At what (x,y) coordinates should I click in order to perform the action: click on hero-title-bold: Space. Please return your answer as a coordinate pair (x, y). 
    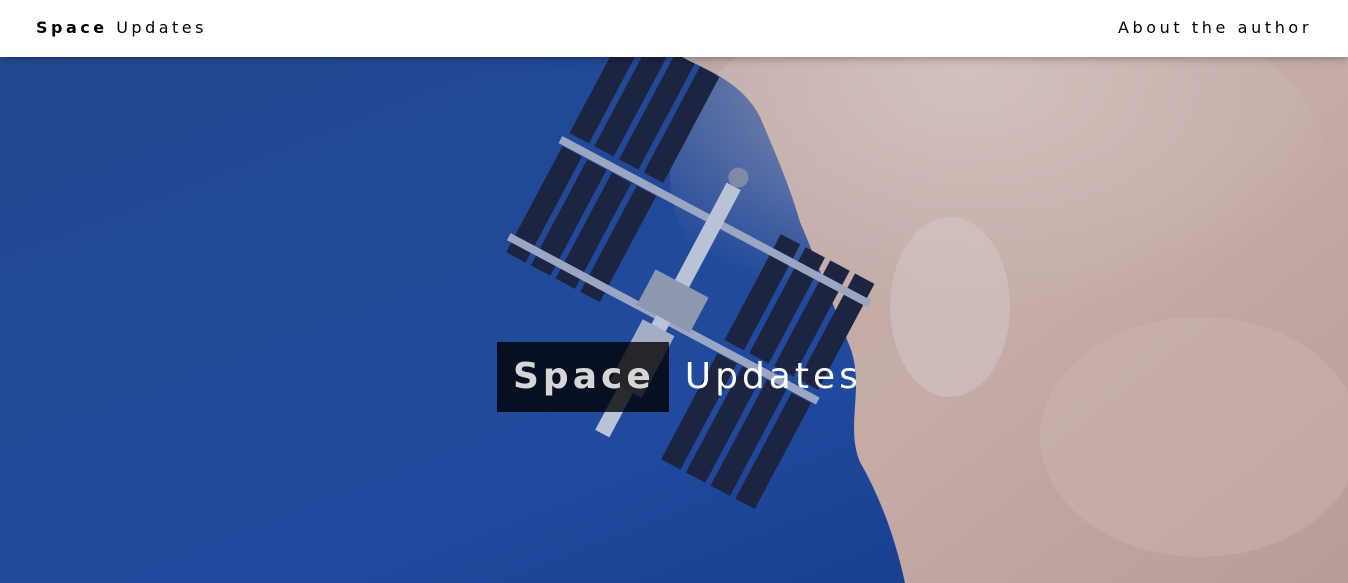
    Looking at the image, I should click on (583, 377).